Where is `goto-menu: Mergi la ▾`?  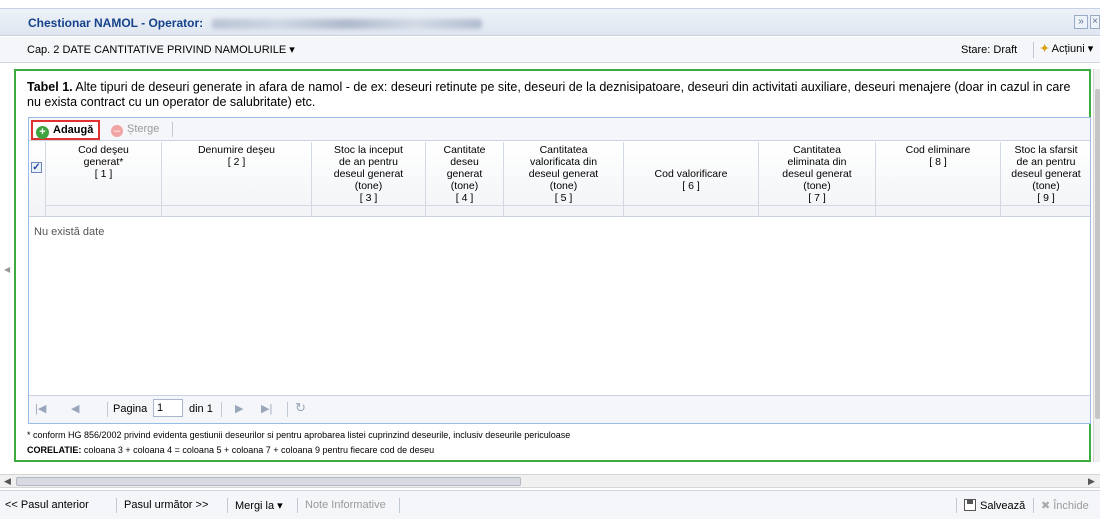 goto-menu: Mergi la ▾ is located at coordinates (259, 505).